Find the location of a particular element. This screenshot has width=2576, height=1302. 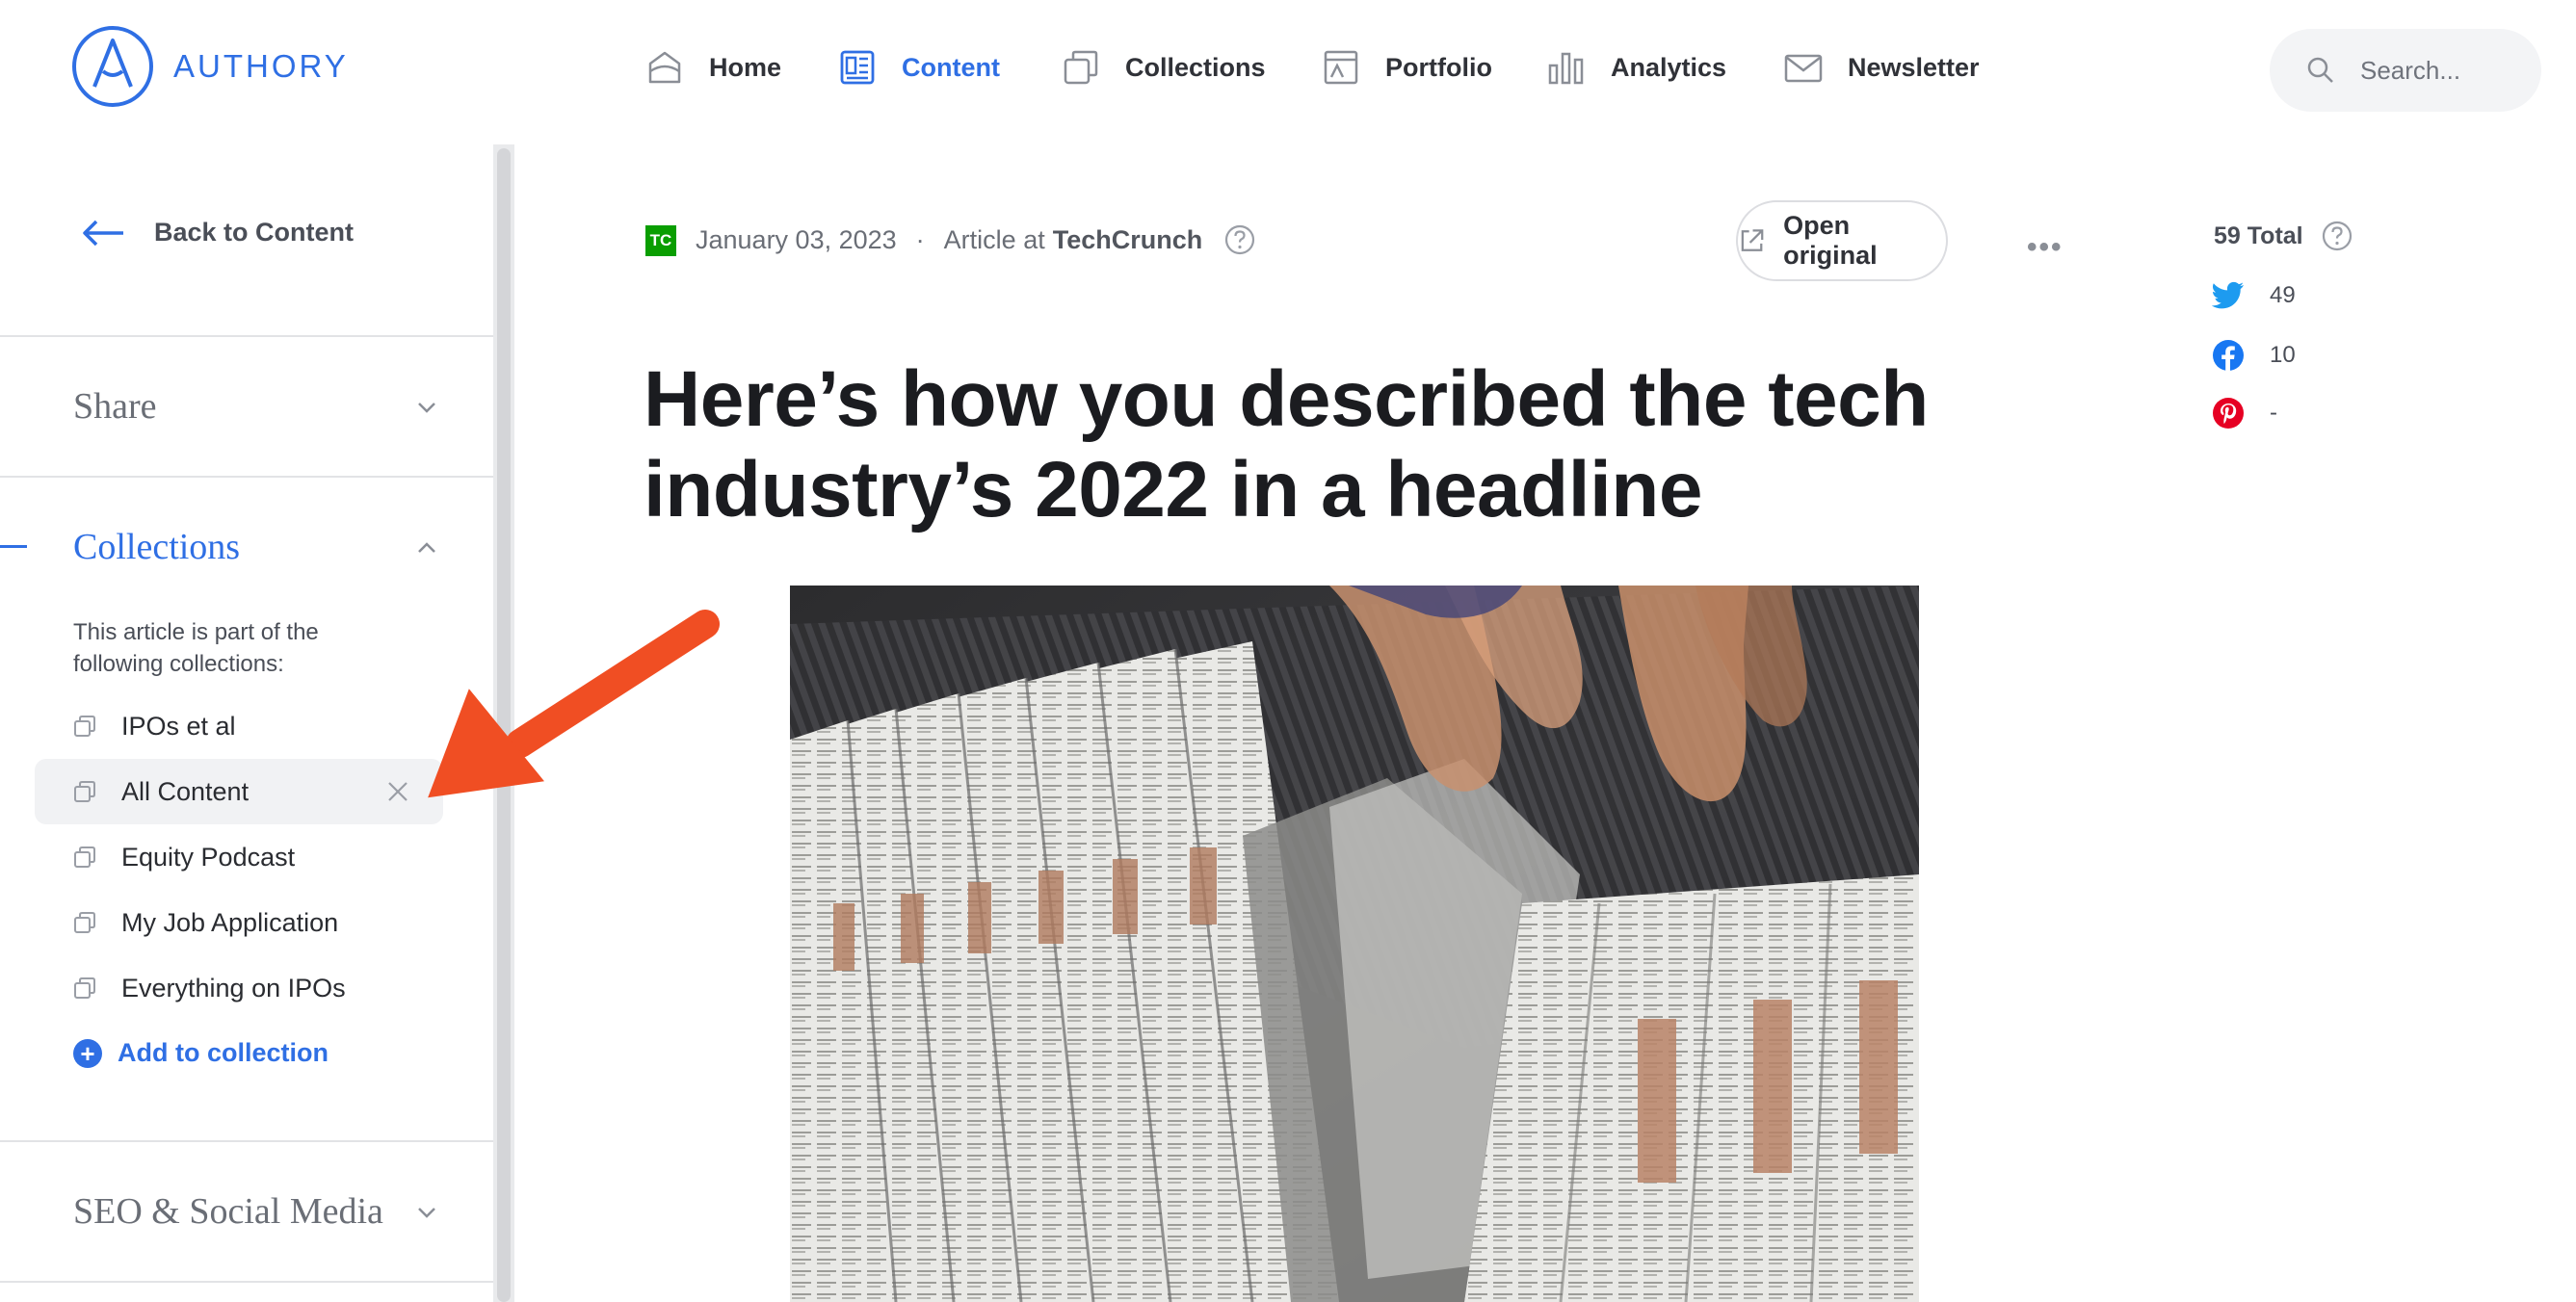

collection-item-equity-podcast: Equity Podcast is located at coordinates (239, 857).